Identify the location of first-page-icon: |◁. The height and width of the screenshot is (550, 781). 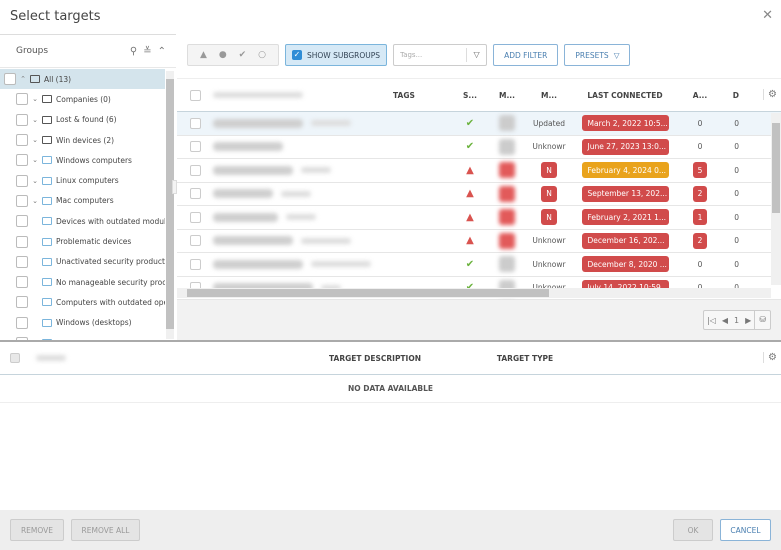
(711, 320).